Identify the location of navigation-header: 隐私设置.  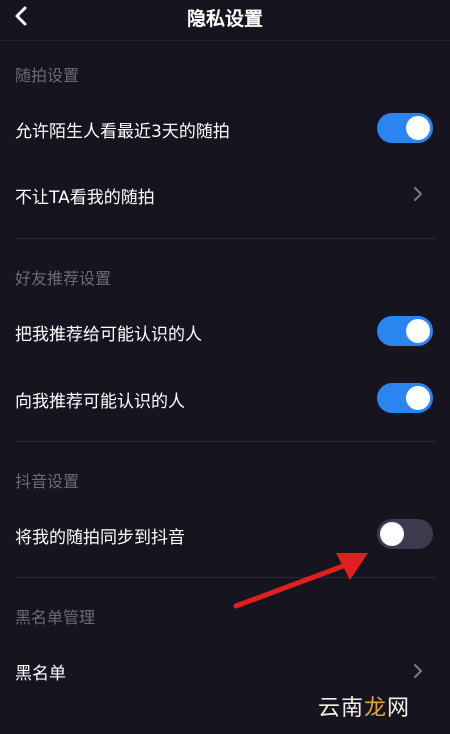
(225, 20).